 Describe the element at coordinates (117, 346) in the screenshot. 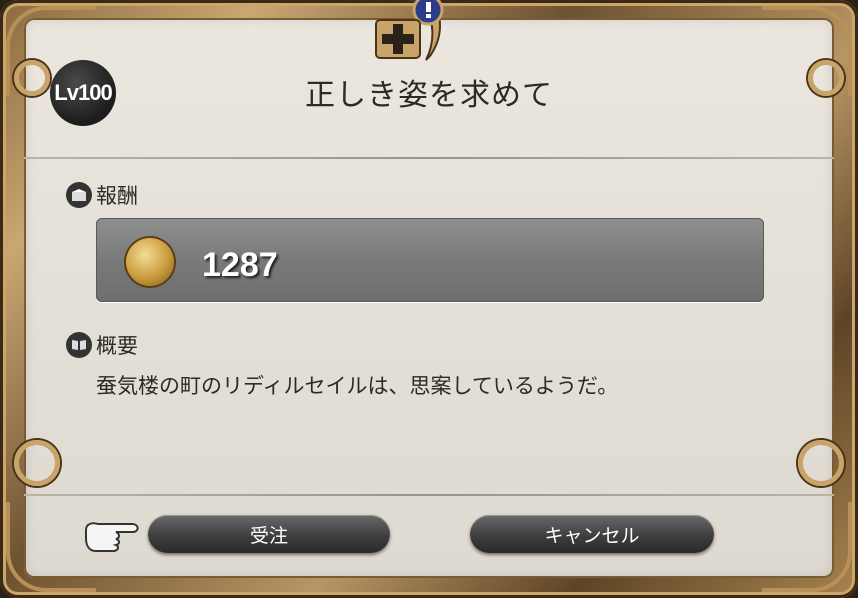

I see `summary-label: 概要` at that location.